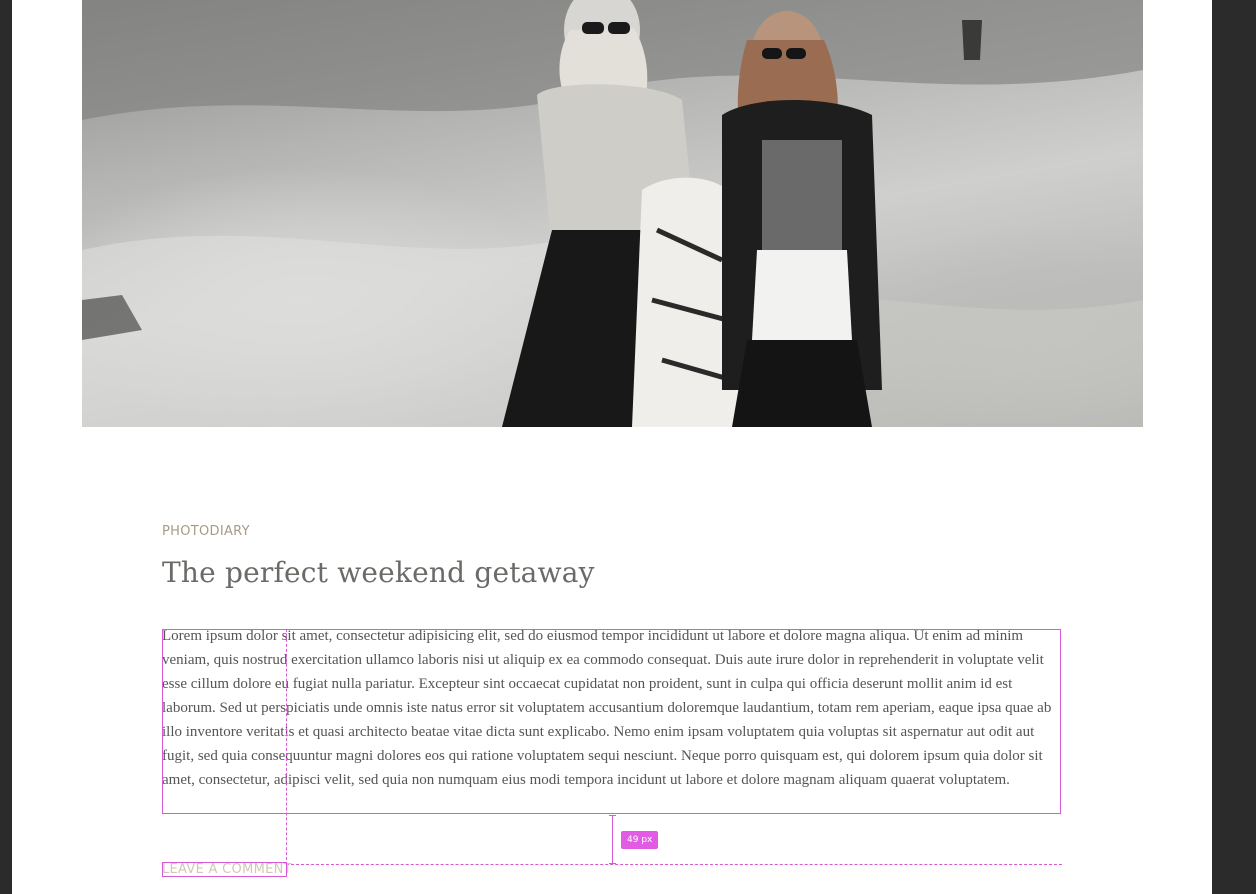 Image resolution: width=1256 pixels, height=894 pixels. What do you see at coordinates (640, 840) in the screenshot?
I see `spacing-badge: 49 px` at bounding box center [640, 840].